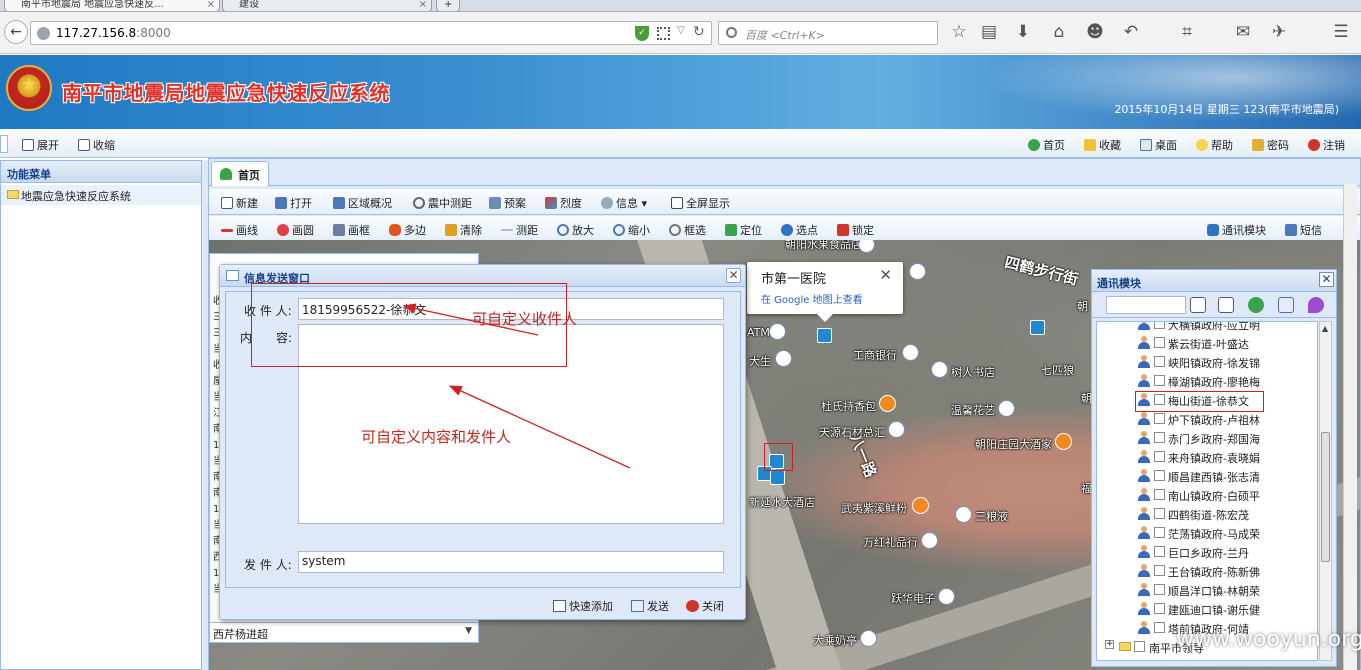  What do you see at coordinates (959, 32) in the screenshot?
I see `bookmark-star-icon: ☆` at bounding box center [959, 32].